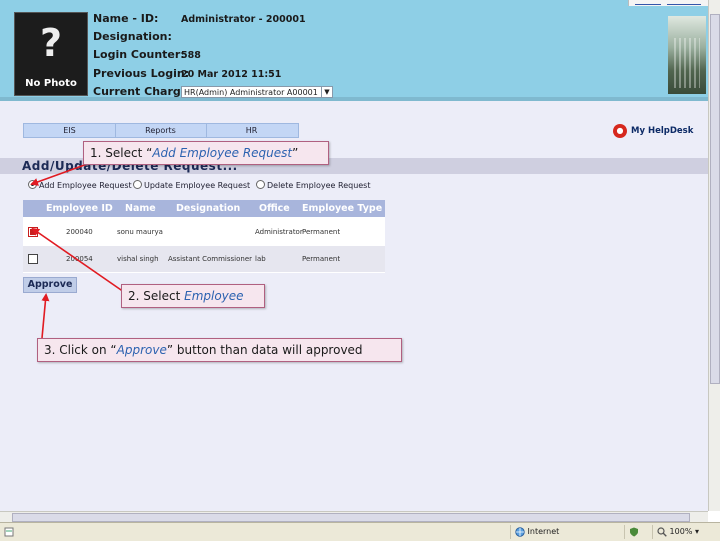 The image size is (720, 541). I want to click on previous-login-label: Previous Login:, so click(141, 73).